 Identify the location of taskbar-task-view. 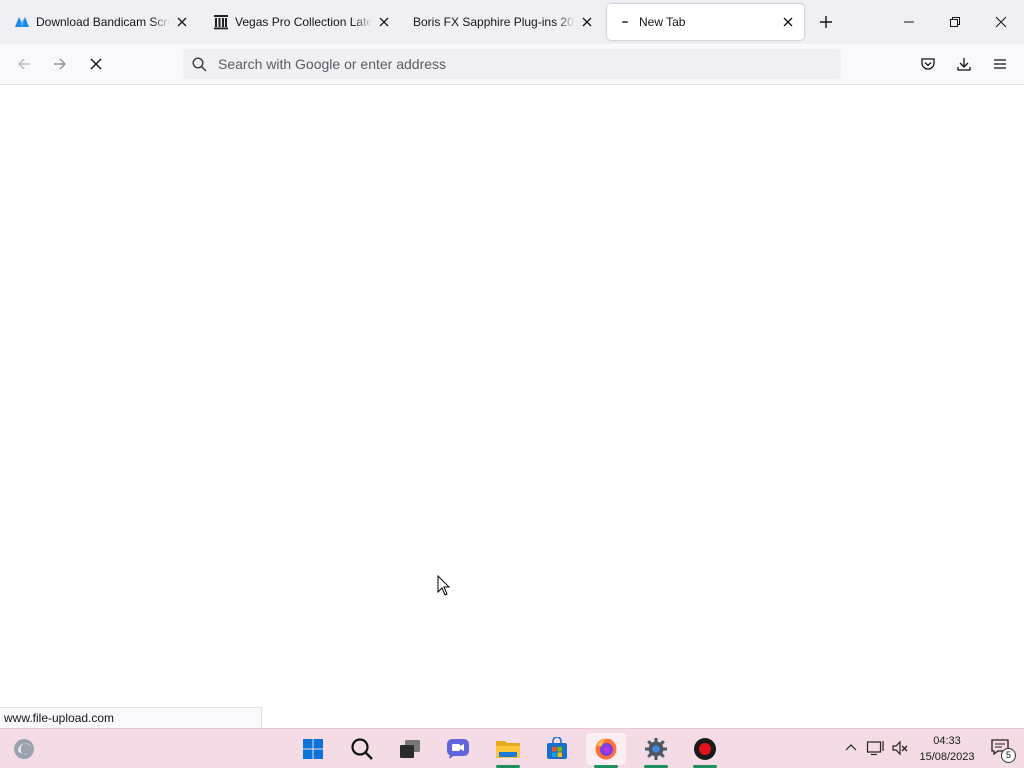
(410, 749).